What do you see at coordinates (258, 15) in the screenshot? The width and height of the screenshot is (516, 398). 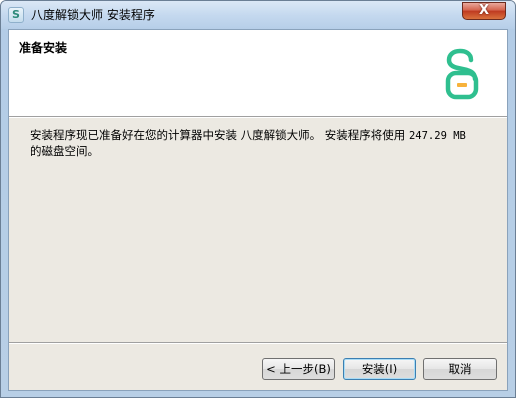 I see `title-bar: S 八度解锁大师 安装程序 X` at bounding box center [258, 15].